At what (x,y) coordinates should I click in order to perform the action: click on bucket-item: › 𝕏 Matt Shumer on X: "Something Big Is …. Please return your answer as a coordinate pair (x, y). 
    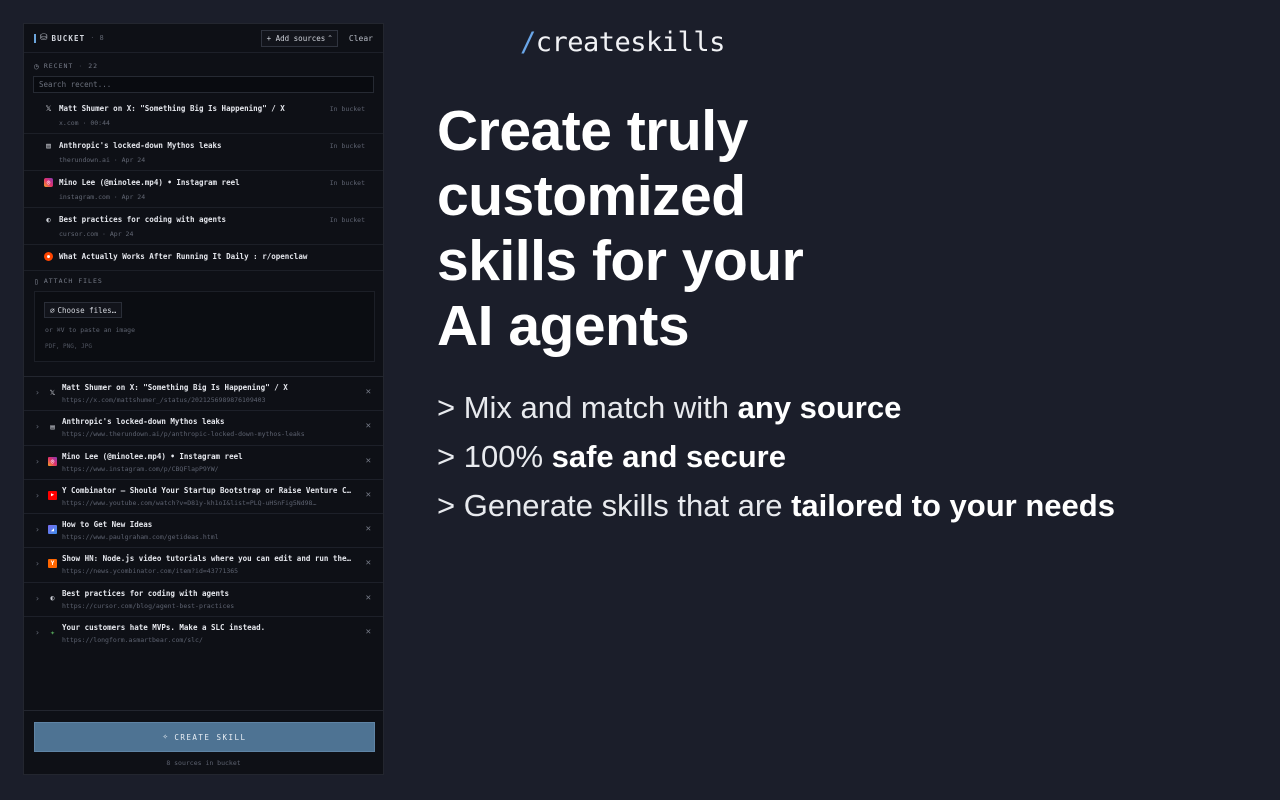
    Looking at the image, I should click on (203, 394).